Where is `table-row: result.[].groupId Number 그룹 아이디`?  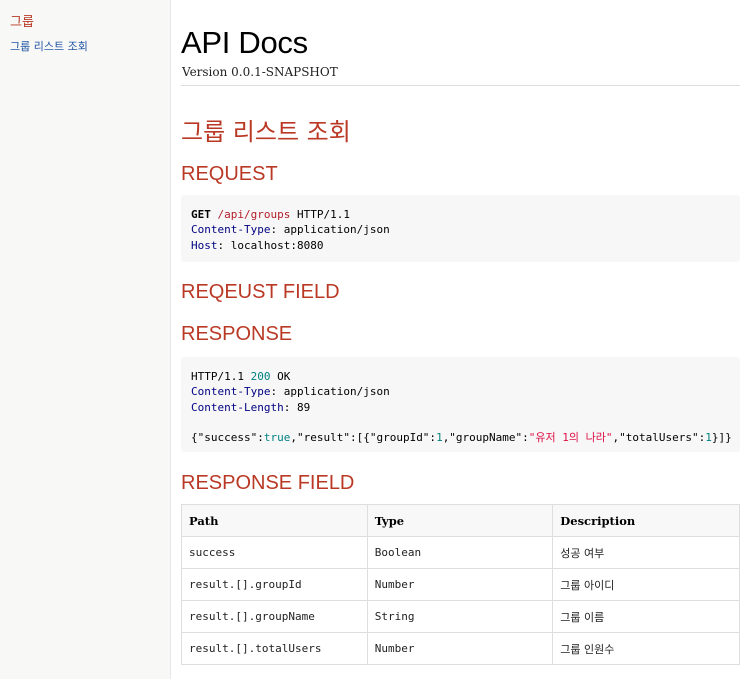 table-row: result.[].groupId Number 그룹 아이디 is located at coordinates (461, 585).